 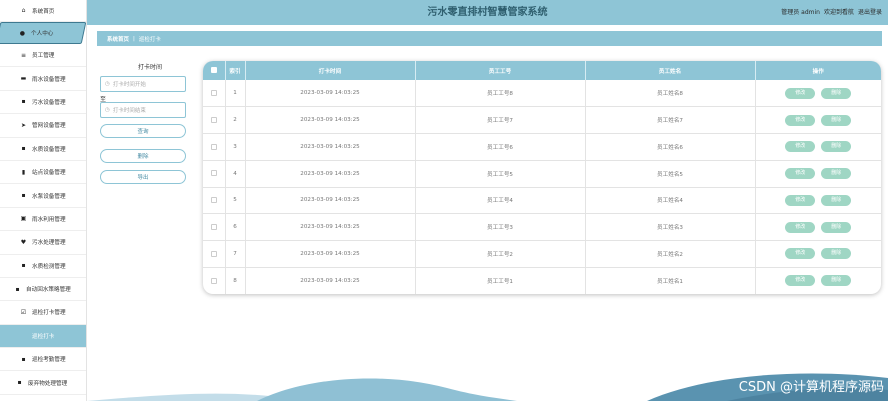 I want to click on briefcase-icon: ▬, so click(x=23, y=79).